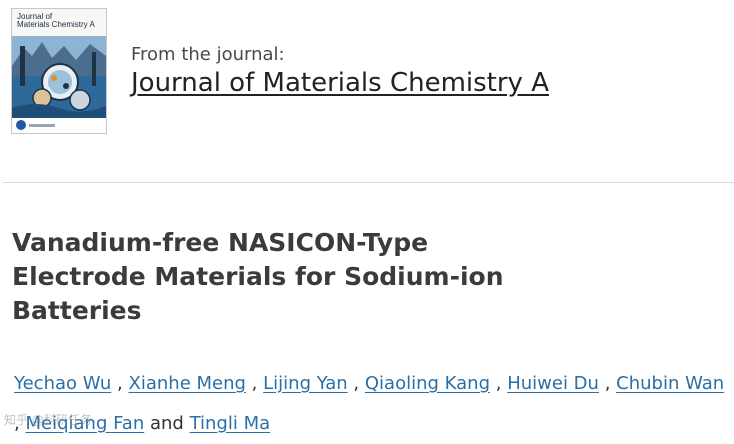 This screenshot has width=734, height=444. I want to click on watermark: 知乎 @科研任务, so click(48, 420).